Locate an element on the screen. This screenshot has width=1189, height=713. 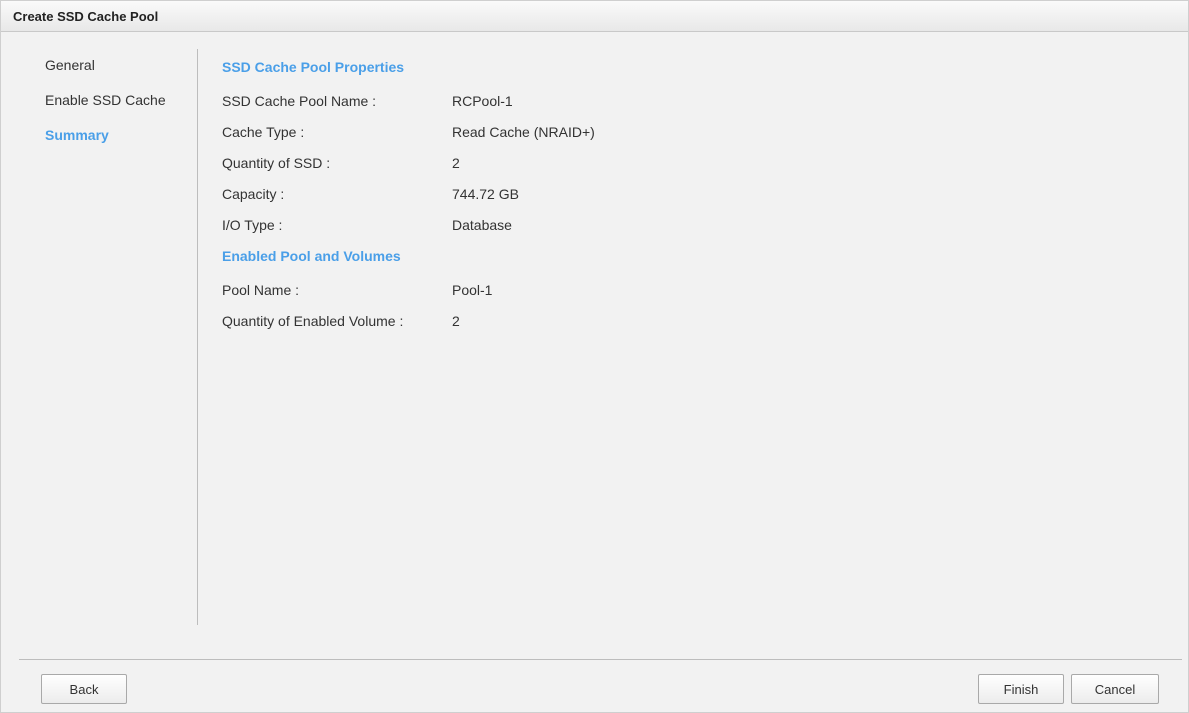
property-value: Pool-1 is located at coordinates (472, 290).